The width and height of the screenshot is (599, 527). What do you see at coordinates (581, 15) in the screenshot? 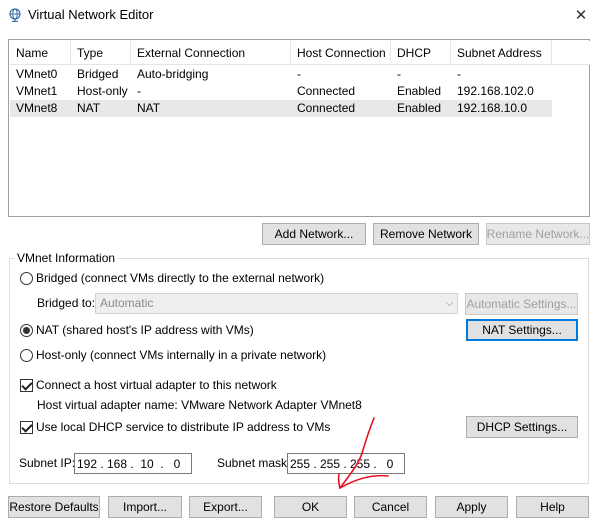
I see `close-icon: ✕` at bounding box center [581, 15].